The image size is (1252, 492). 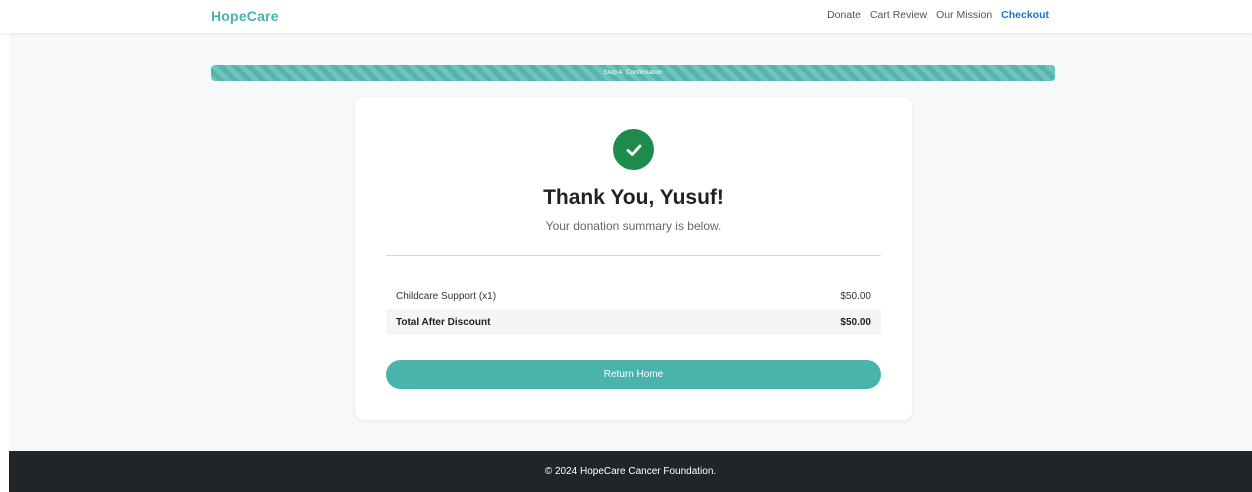 I want to click on footer-copyright: © 2024 HopeCare Cancer Foundation., so click(x=630, y=471).